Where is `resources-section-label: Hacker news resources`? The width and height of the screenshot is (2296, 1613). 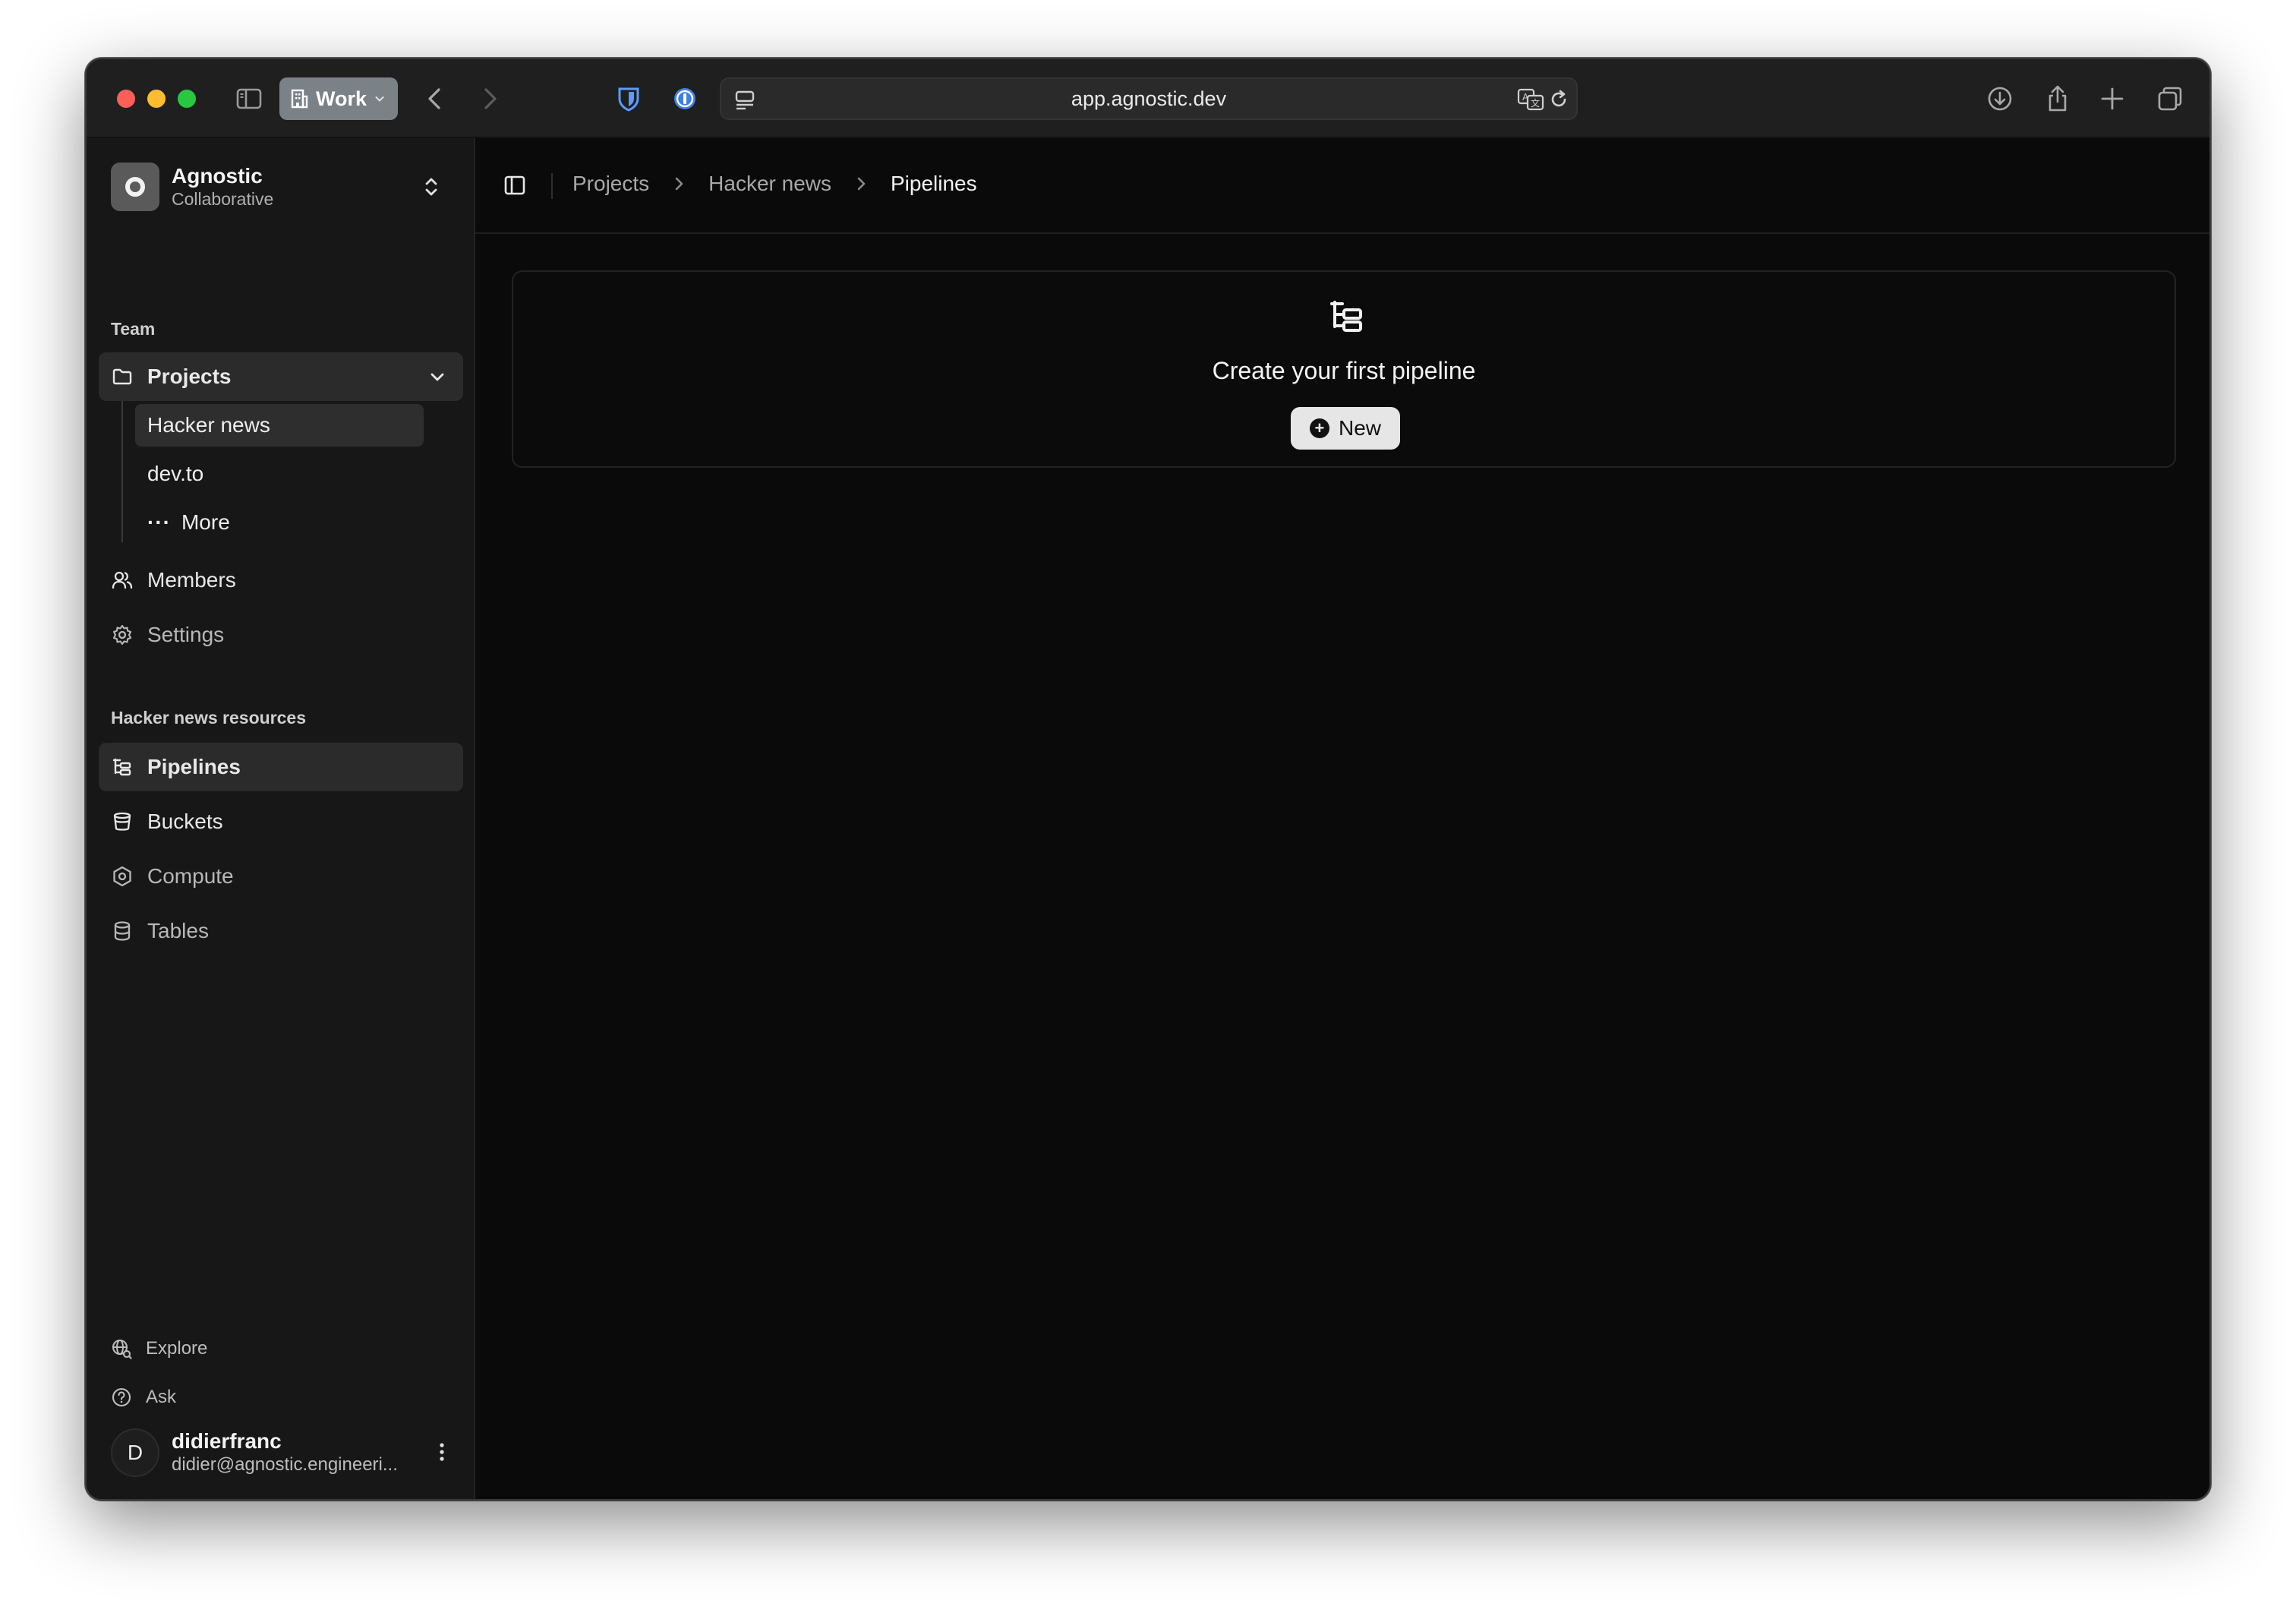 resources-section-label: Hacker news resources is located at coordinates (209, 718).